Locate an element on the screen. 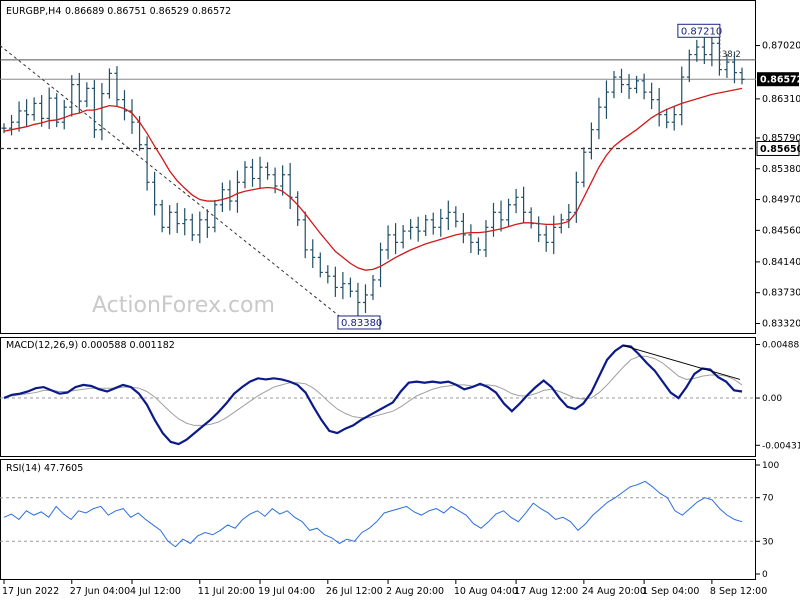 The height and width of the screenshot is (603, 800). price-y-tick-label: 0.86310 is located at coordinates (781, 99).